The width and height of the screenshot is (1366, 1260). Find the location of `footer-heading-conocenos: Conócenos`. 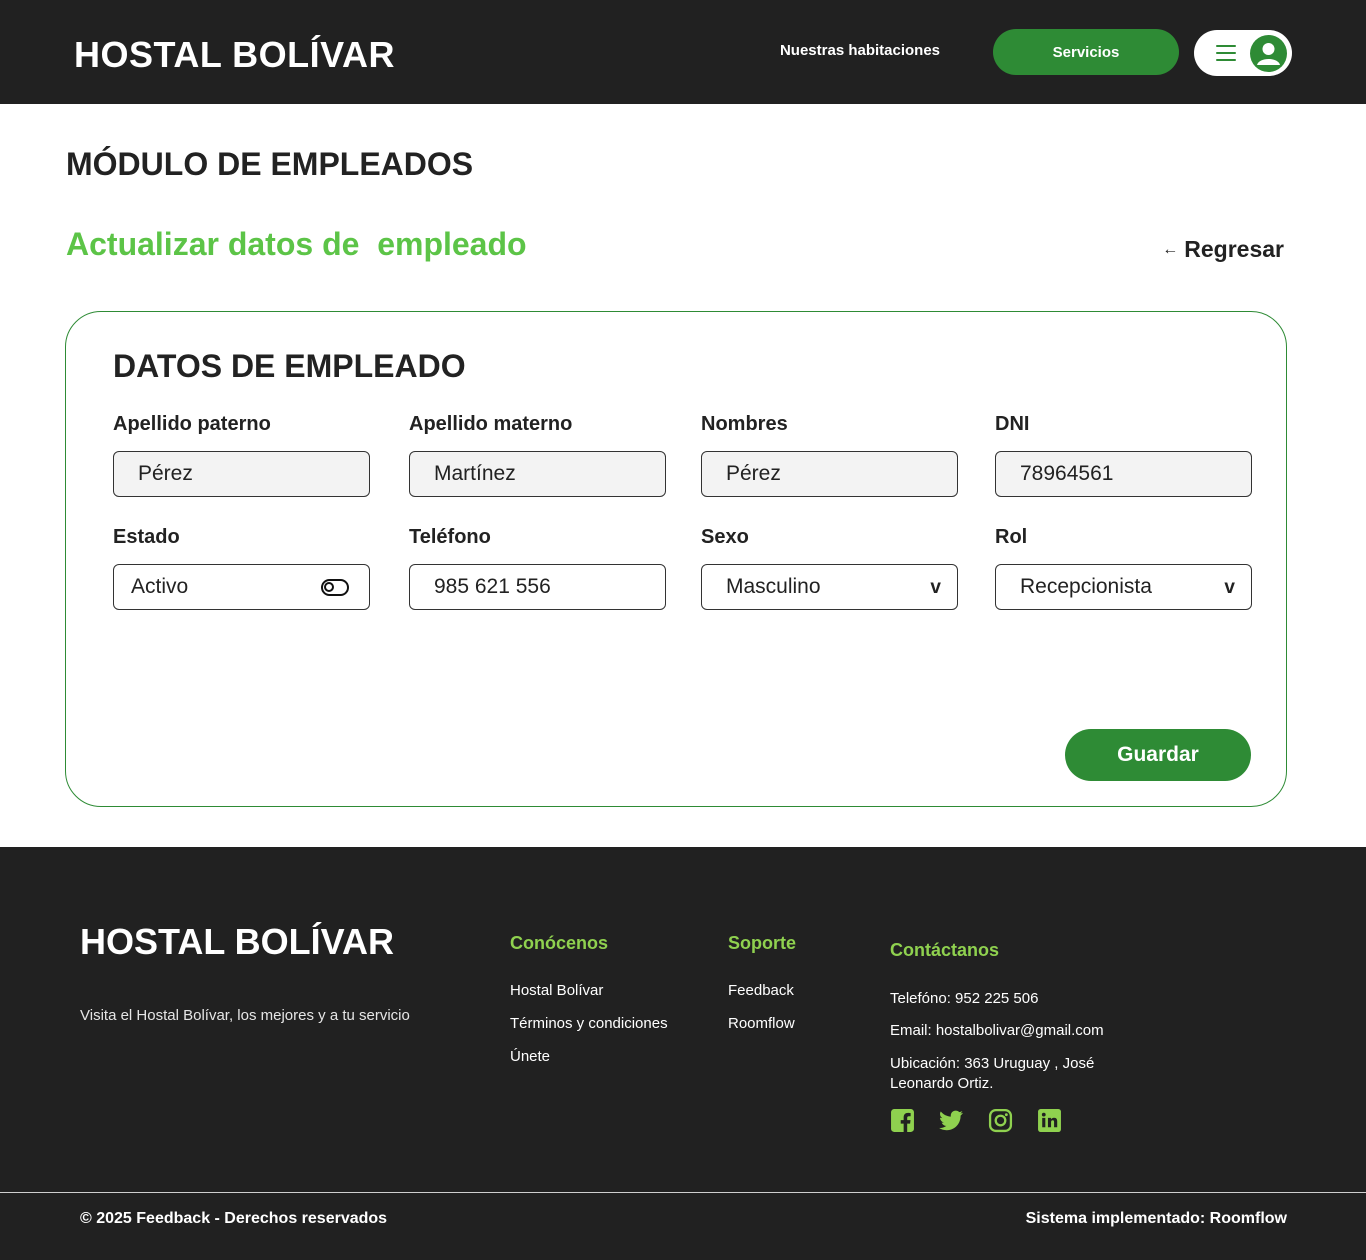

footer-heading-conocenos: Conócenos is located at coordinates (559, 943).